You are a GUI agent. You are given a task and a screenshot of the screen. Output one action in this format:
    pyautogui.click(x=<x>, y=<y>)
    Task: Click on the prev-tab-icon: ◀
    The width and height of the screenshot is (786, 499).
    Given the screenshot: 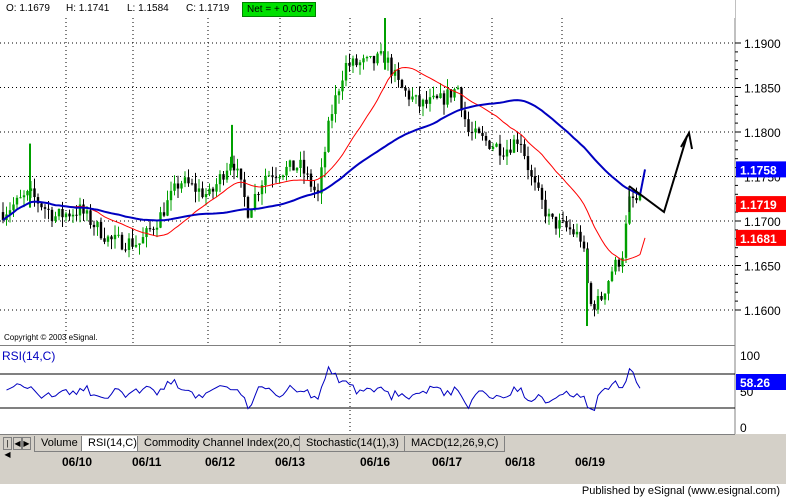 What is the action you would take?
    pyautogui.click(x=17, y=443)
    